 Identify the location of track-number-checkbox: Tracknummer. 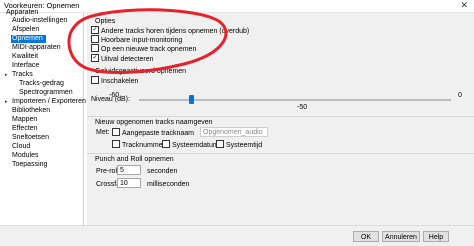
(138, 145).